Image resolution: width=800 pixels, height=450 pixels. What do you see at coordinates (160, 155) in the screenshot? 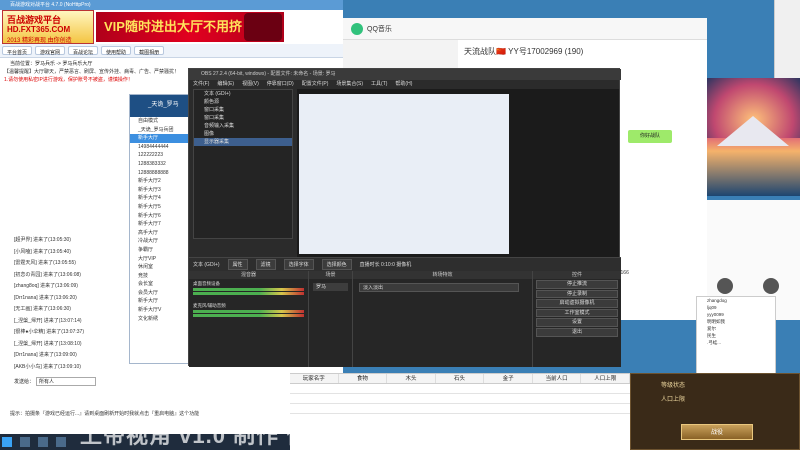
I see `lobby-item: 122222223` at bounding box center [160, 155].